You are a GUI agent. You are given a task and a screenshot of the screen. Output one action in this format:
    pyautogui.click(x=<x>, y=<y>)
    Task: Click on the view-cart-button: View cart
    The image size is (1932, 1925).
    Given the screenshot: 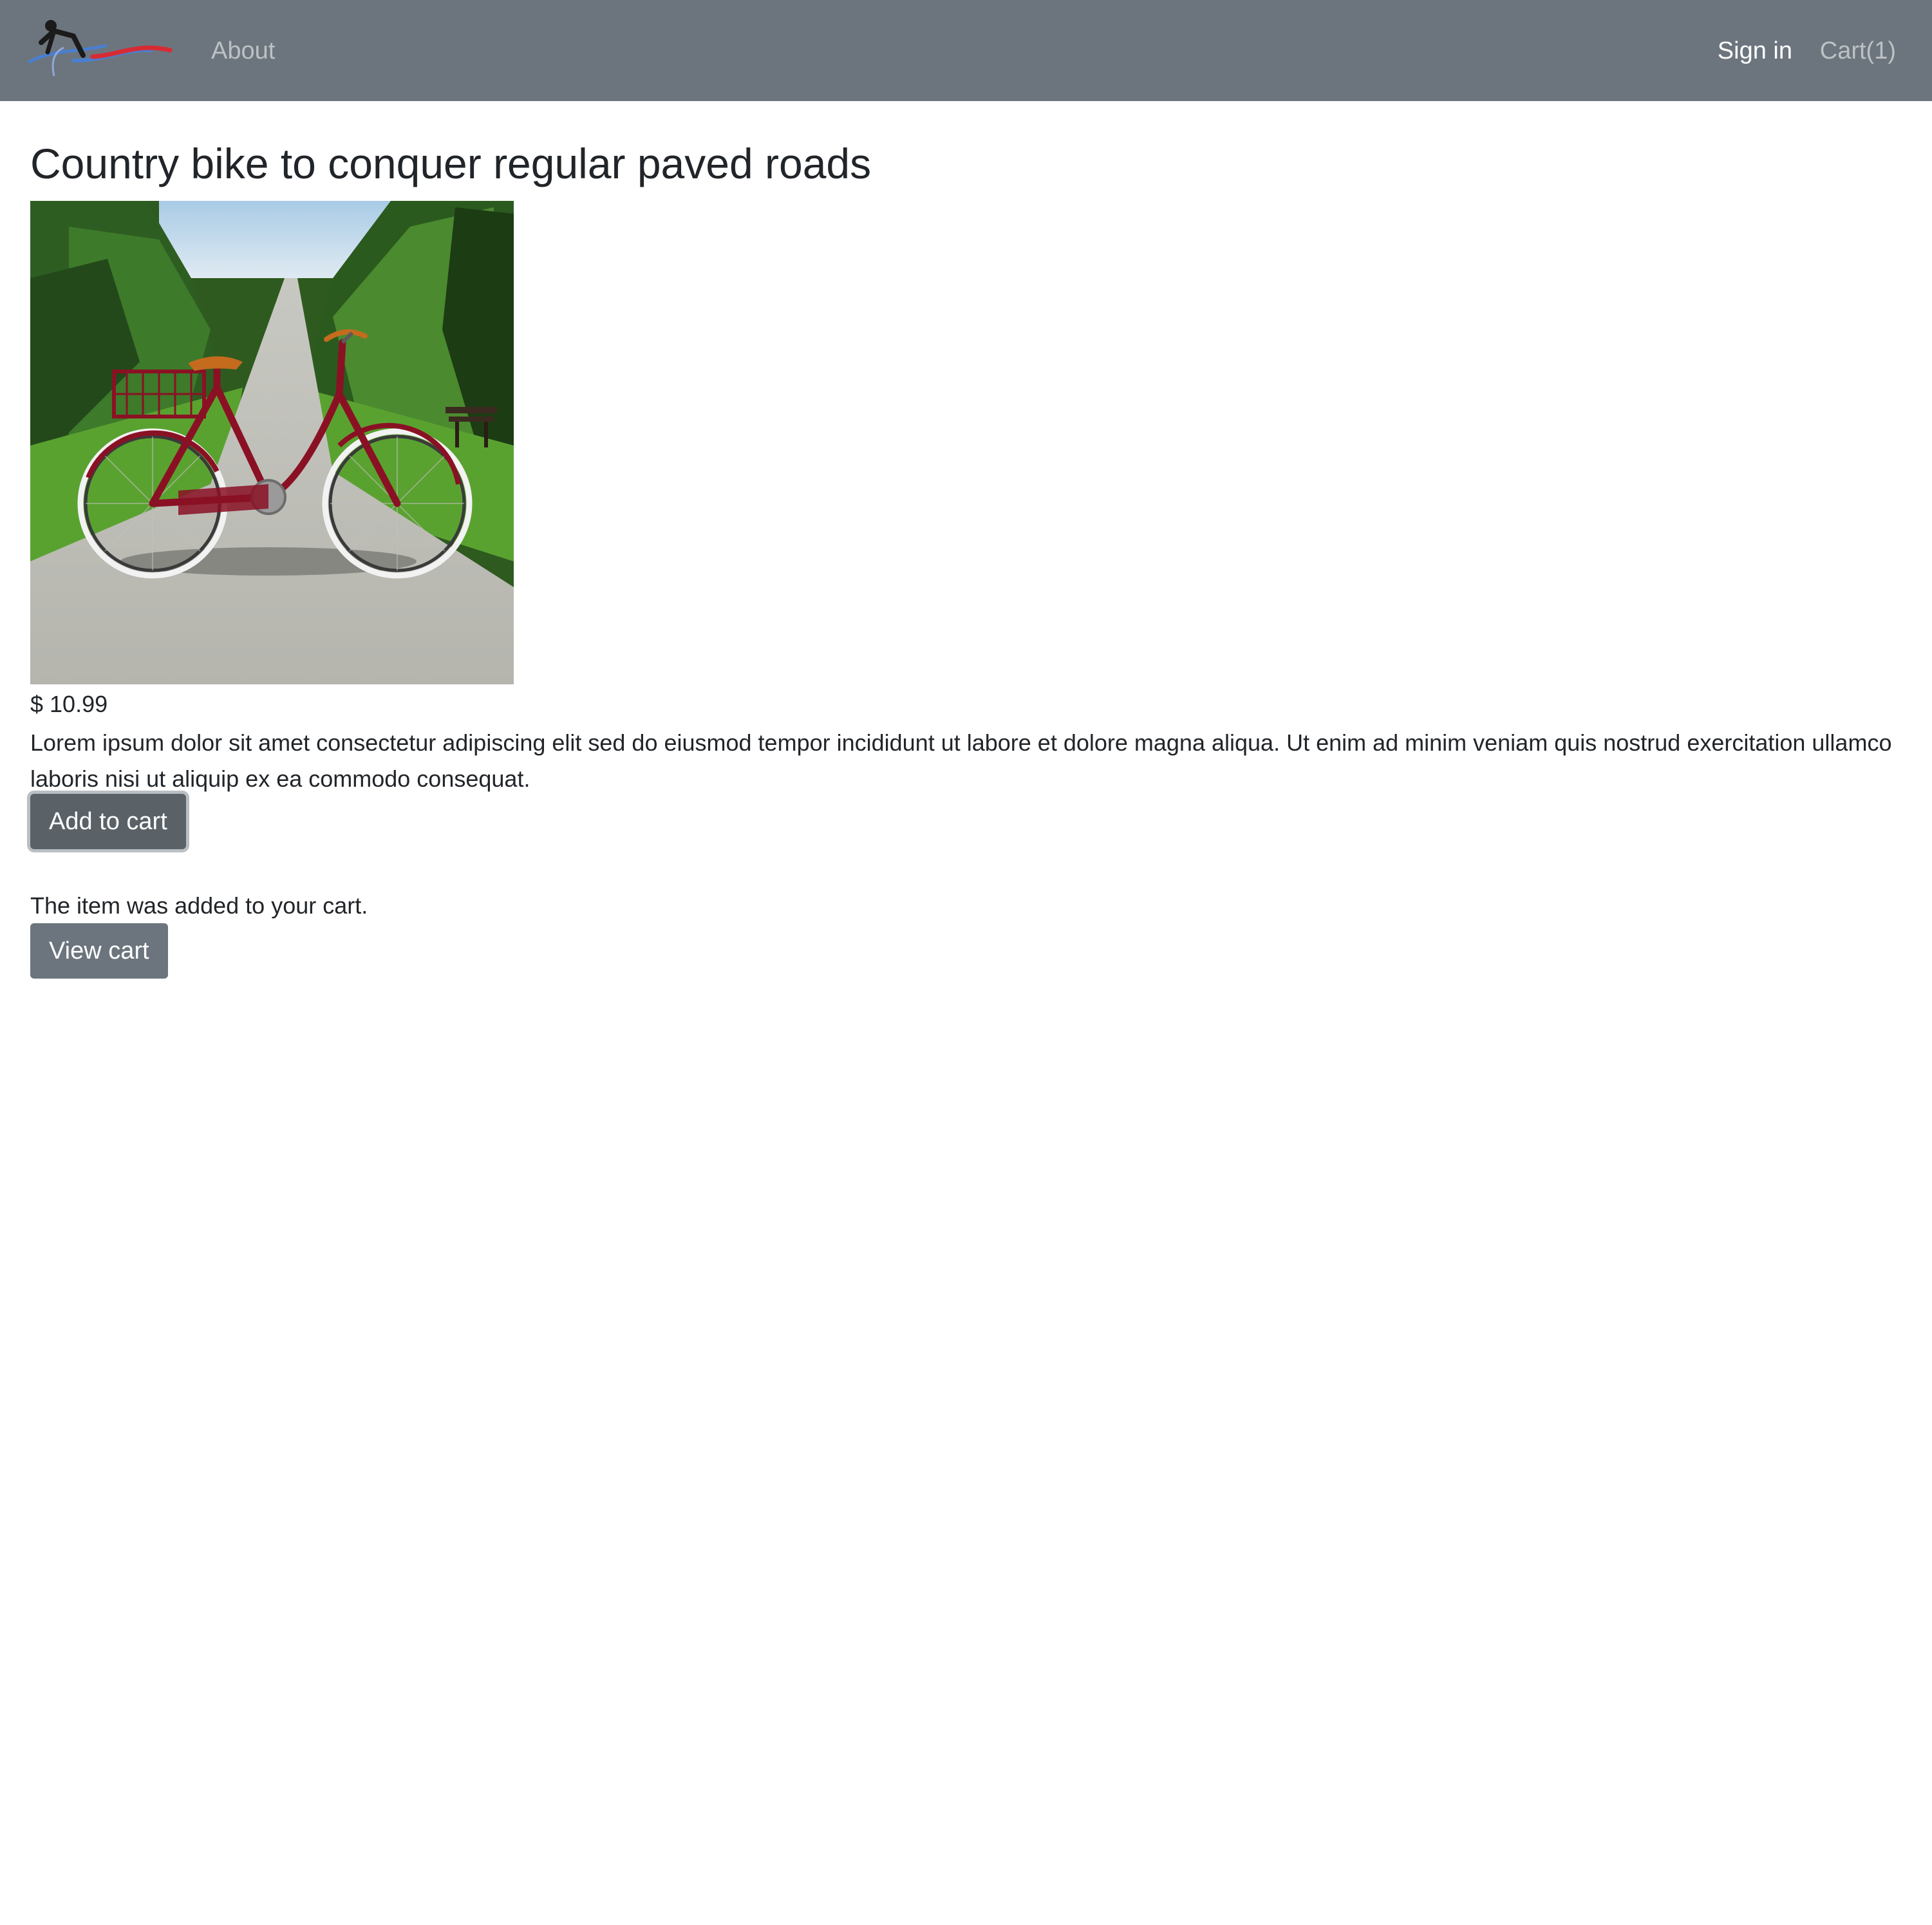 What is the action you would take?
    pyautogui.click(x=99, y=951)
    